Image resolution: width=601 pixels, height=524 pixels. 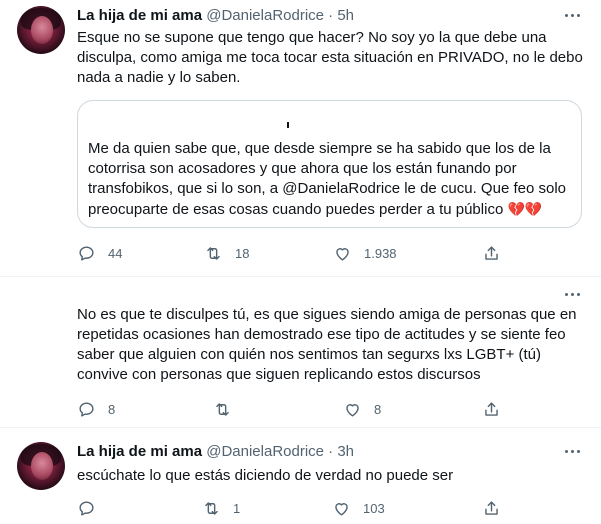 I want to click on broken-heart-emoji: 💔💔, so click(x=525, y=209).